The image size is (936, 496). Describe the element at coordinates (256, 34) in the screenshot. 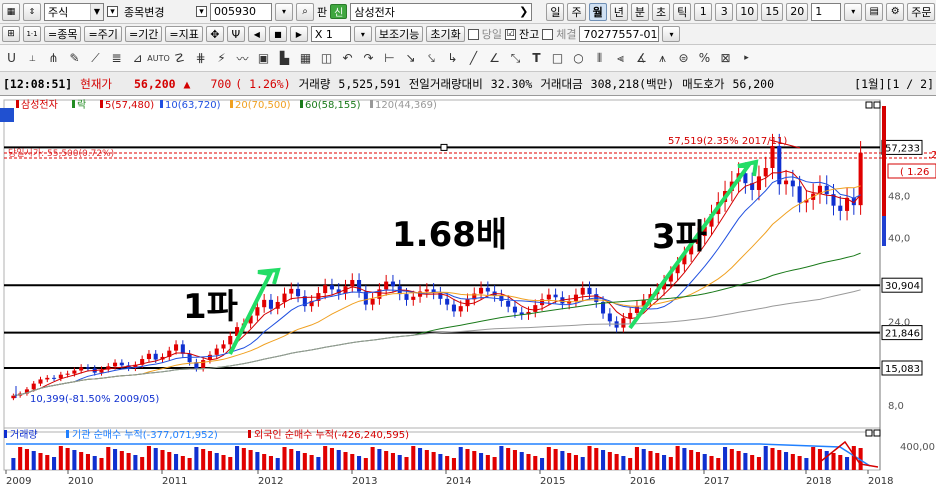

I see `prev-icon: ◀` at that location.